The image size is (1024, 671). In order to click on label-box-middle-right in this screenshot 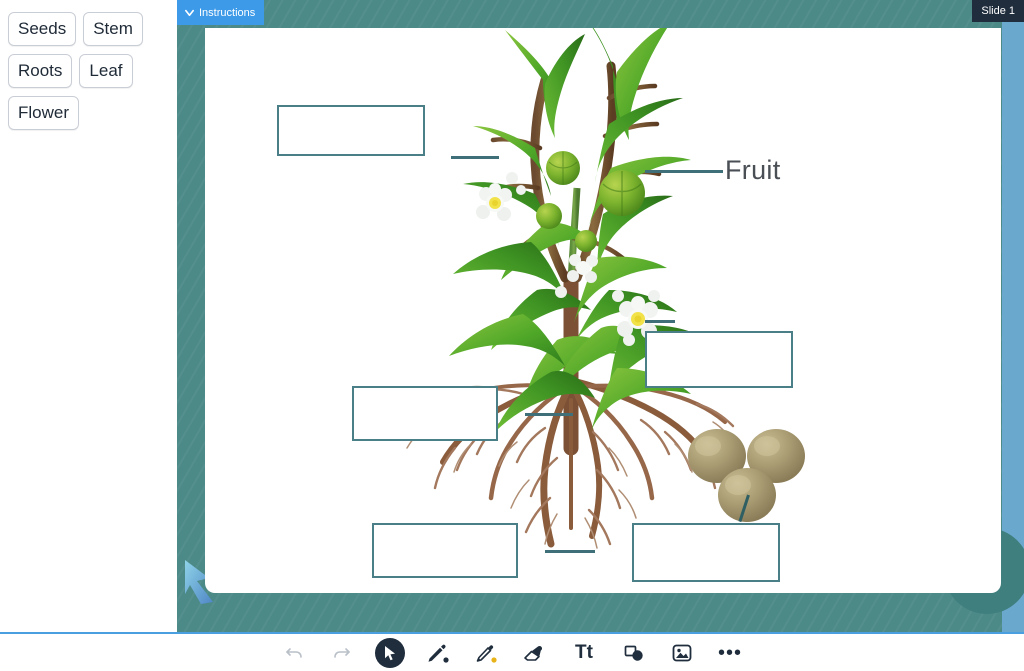, I will do `click(719, 359)`.